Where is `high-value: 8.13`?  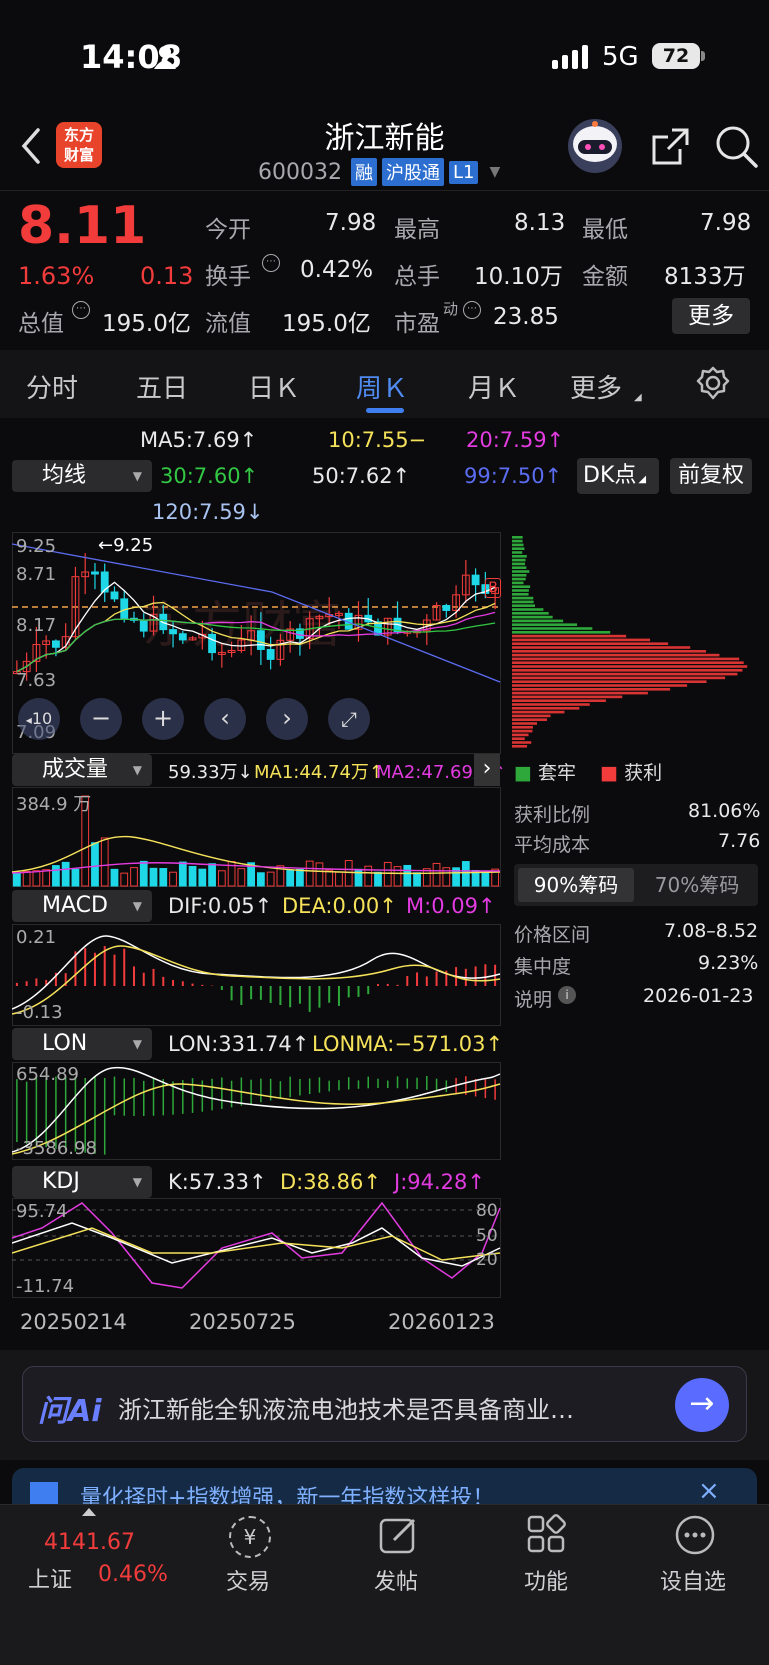 high-value: 8.13 is located at coordinates (540, 223).